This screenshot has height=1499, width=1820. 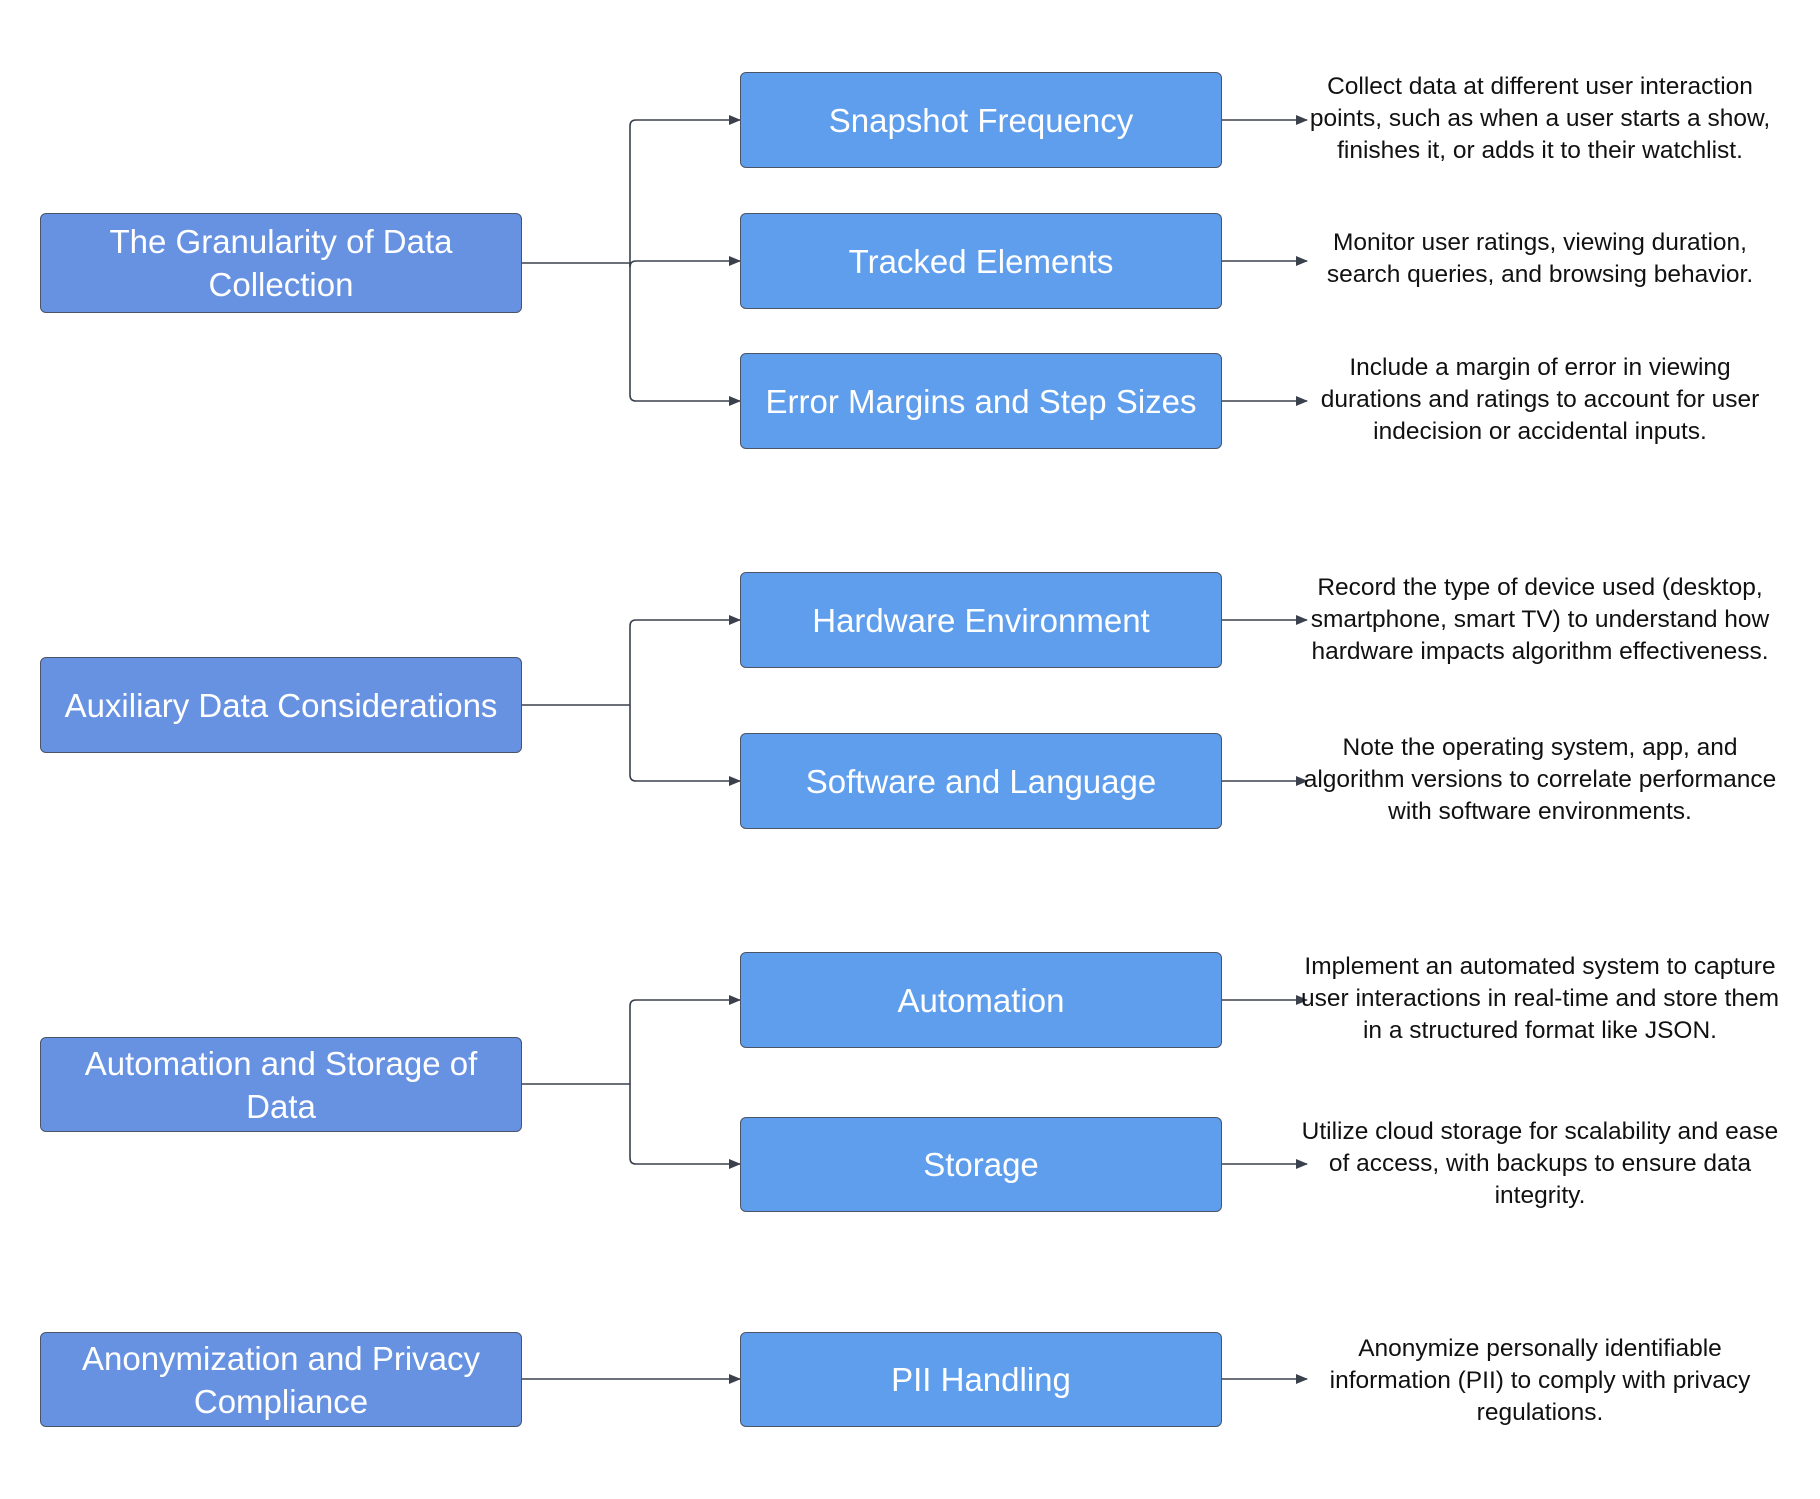 I want to click on topic-node-anonymization: Anonymization and Privacy Compliance, so click(x=281, y=1379).